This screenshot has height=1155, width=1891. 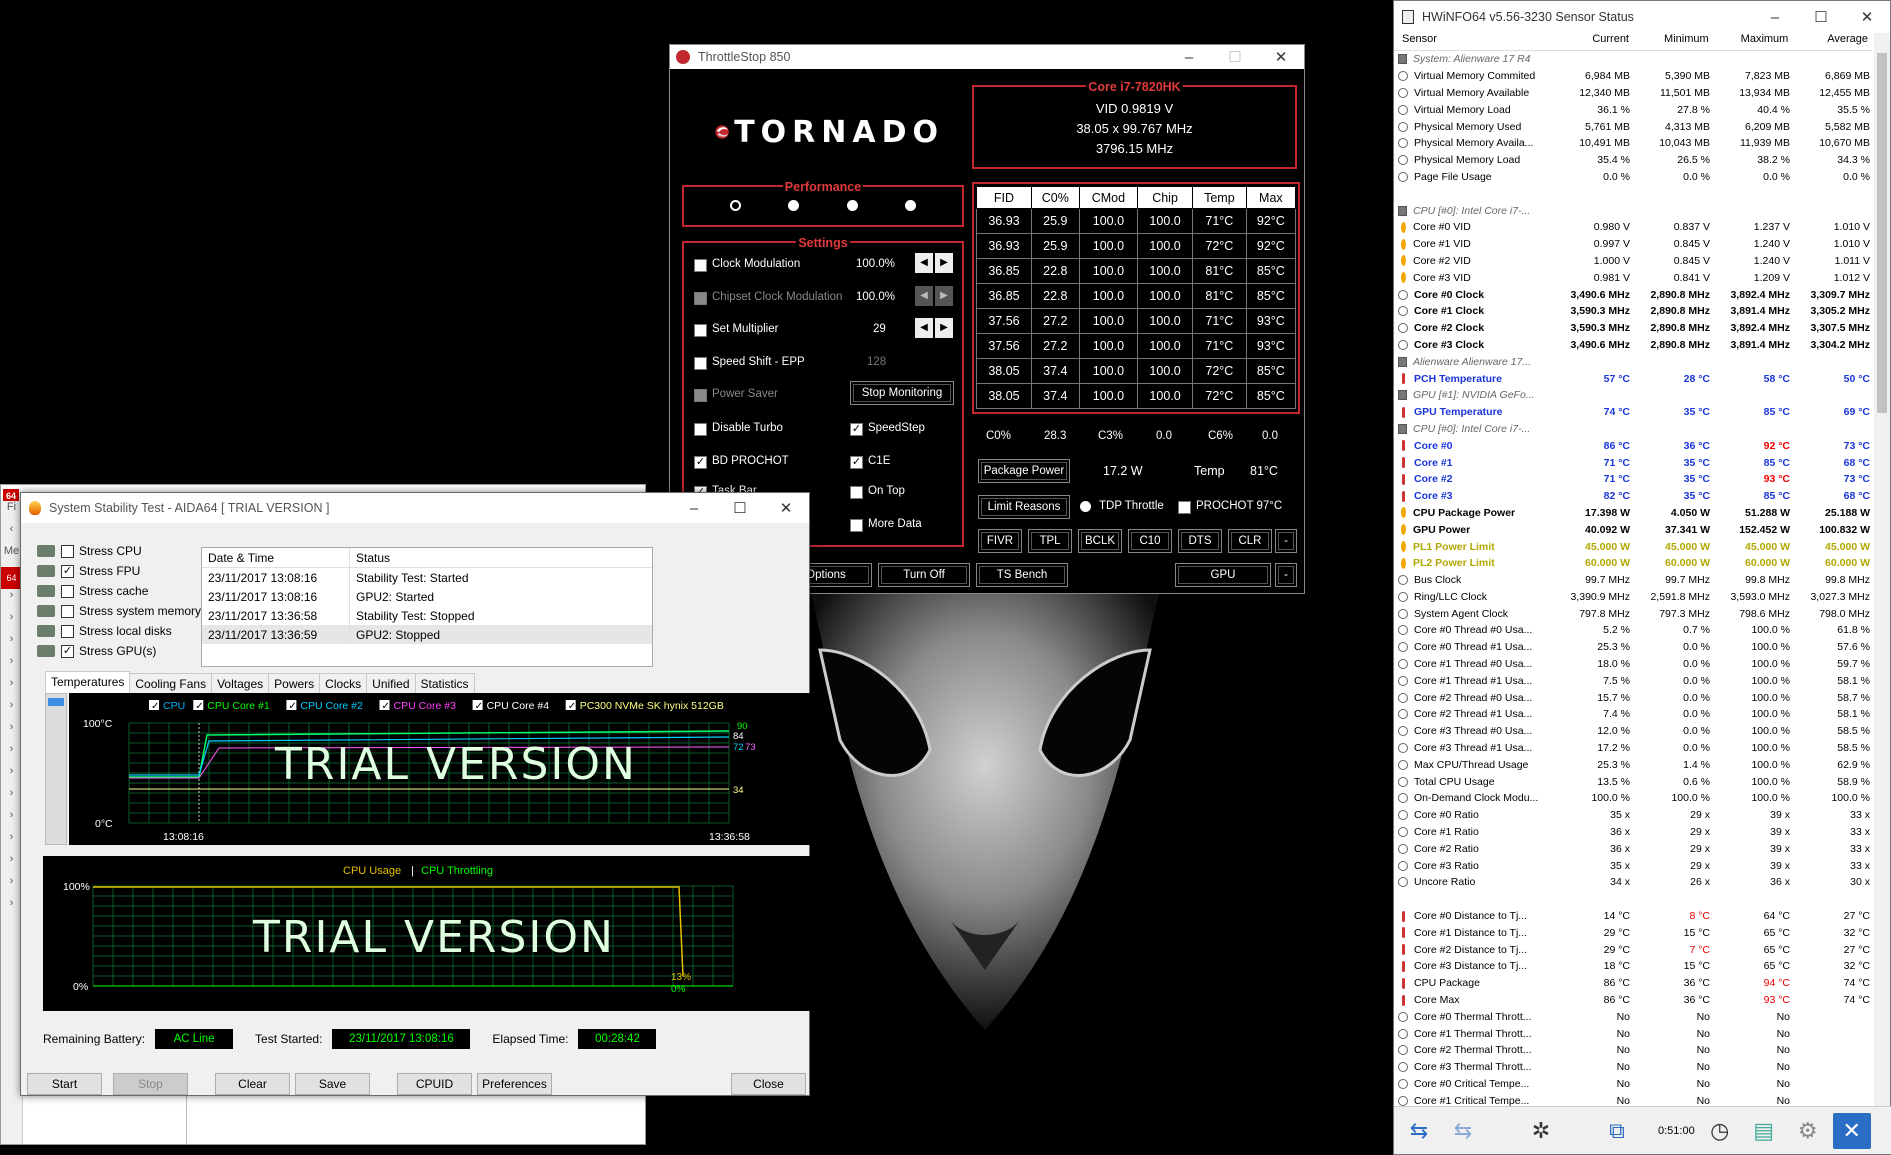 What do you see at coordinates (11, 556) in the screenshot?
I see `menu-me: Me` at bounding box center [11, 556].